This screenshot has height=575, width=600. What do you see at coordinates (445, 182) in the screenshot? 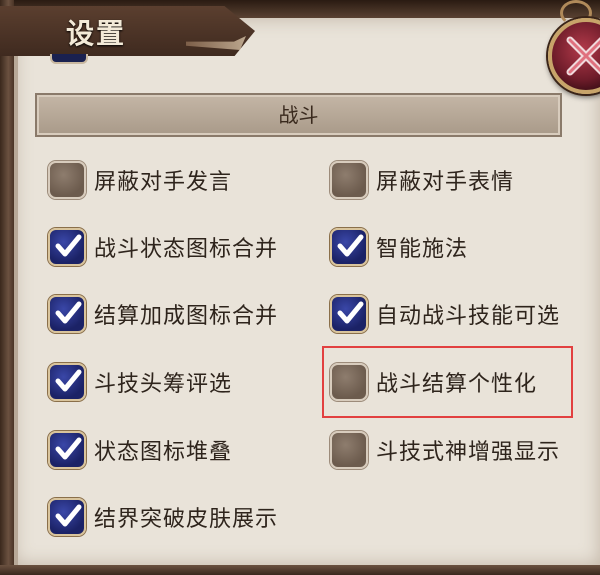
I see `option-label: 屏蔽对手表情` at bounding box center [445, 182].